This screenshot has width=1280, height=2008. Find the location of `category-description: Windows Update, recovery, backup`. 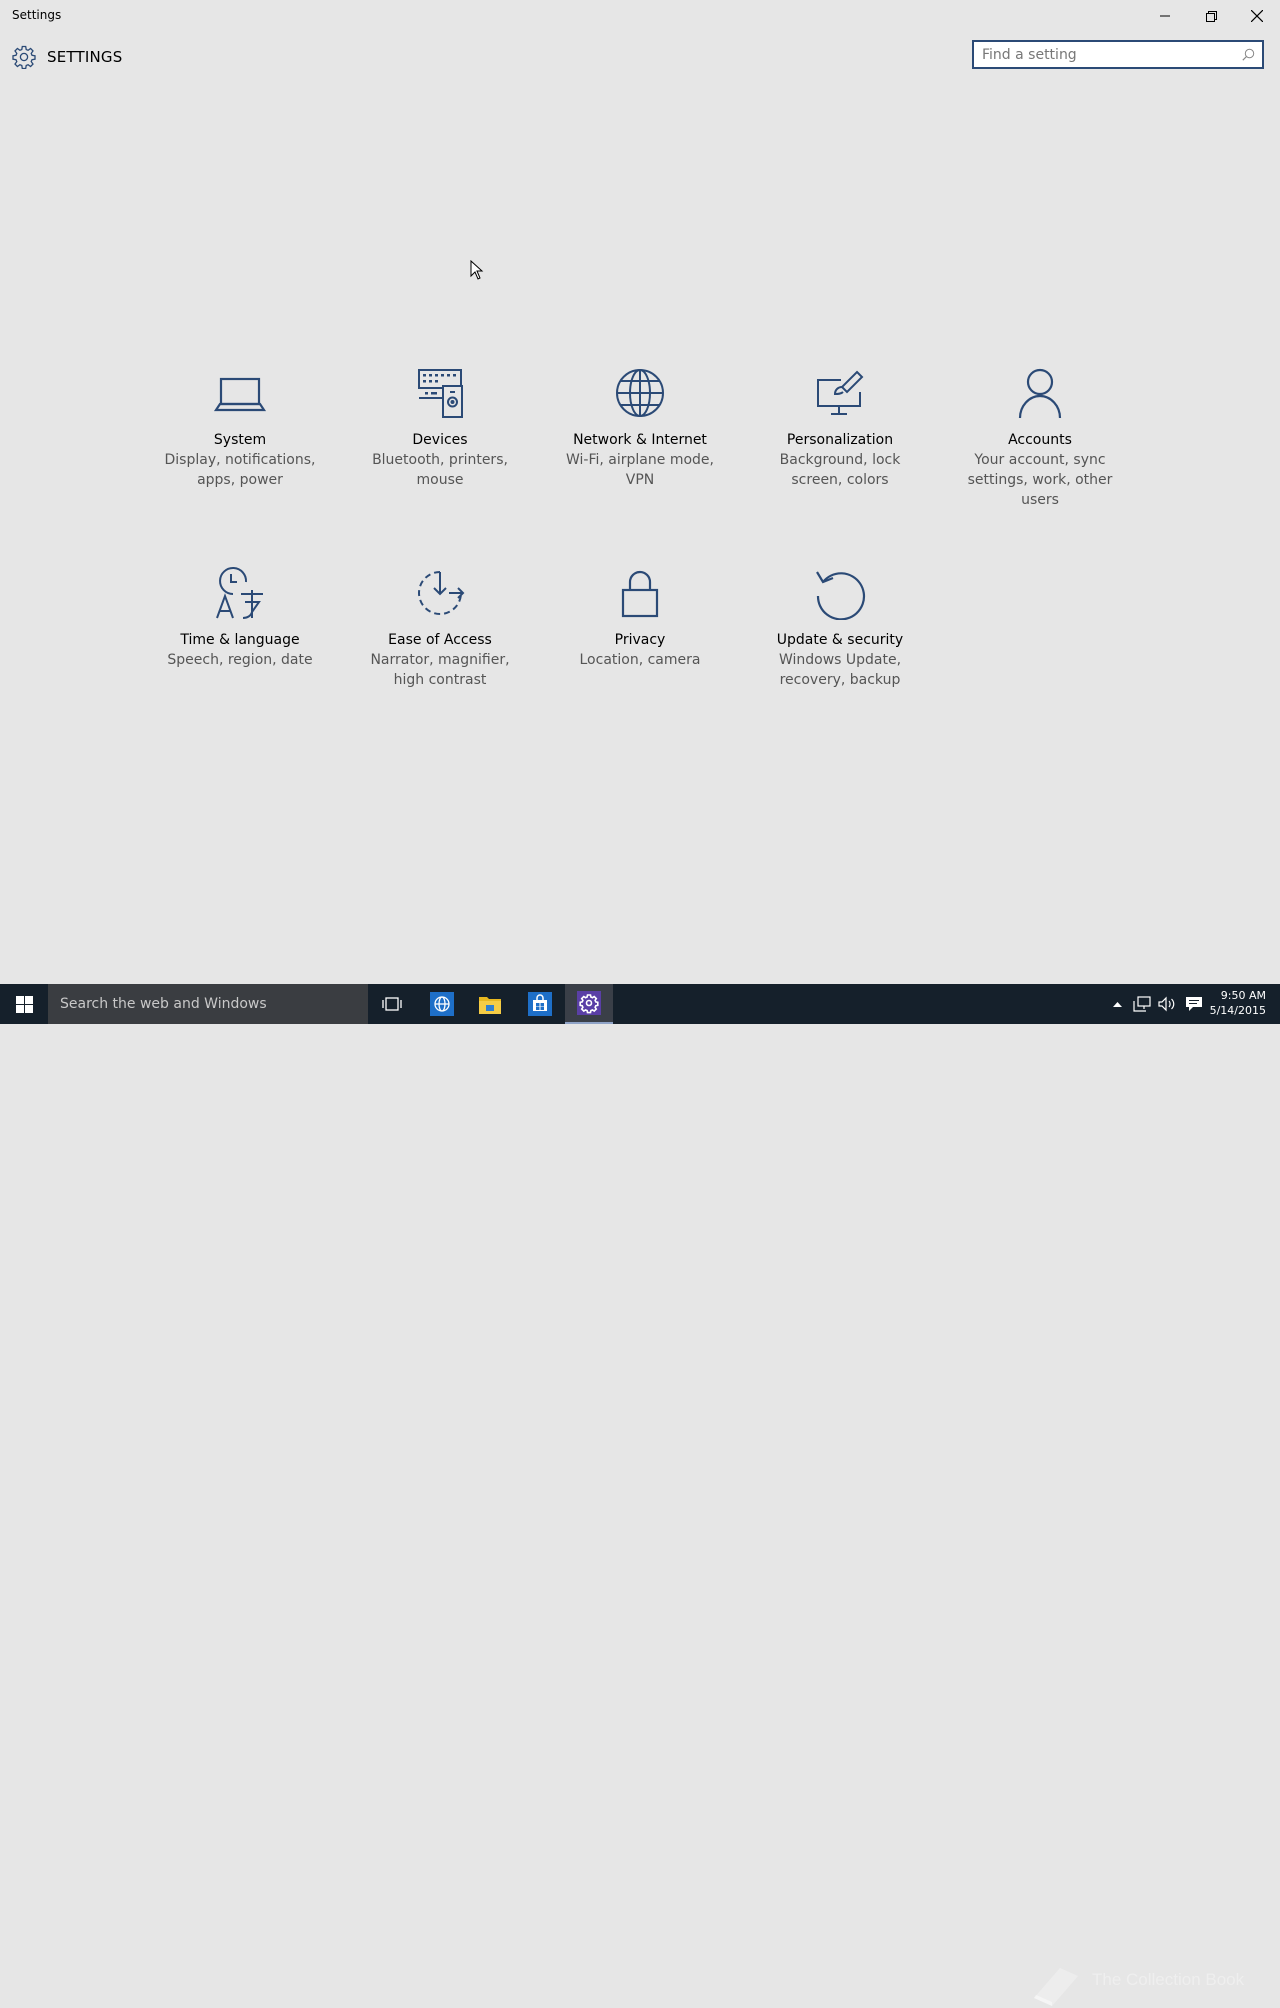

category-description: Windows Update, recovery, backup is located at coordinates (840, 670).